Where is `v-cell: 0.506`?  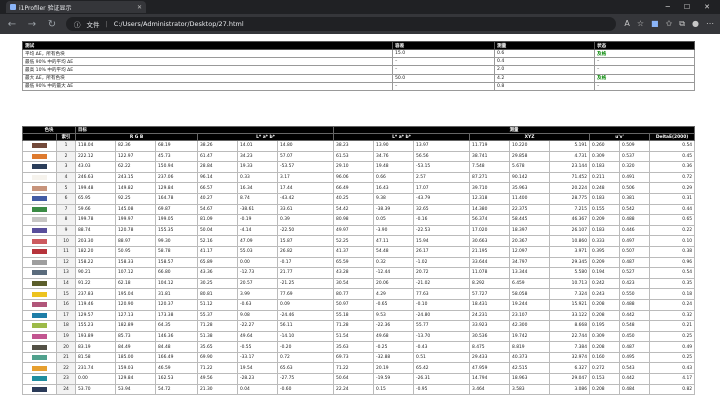
v-cell: 0.506 is located at coordinates (635, 188).